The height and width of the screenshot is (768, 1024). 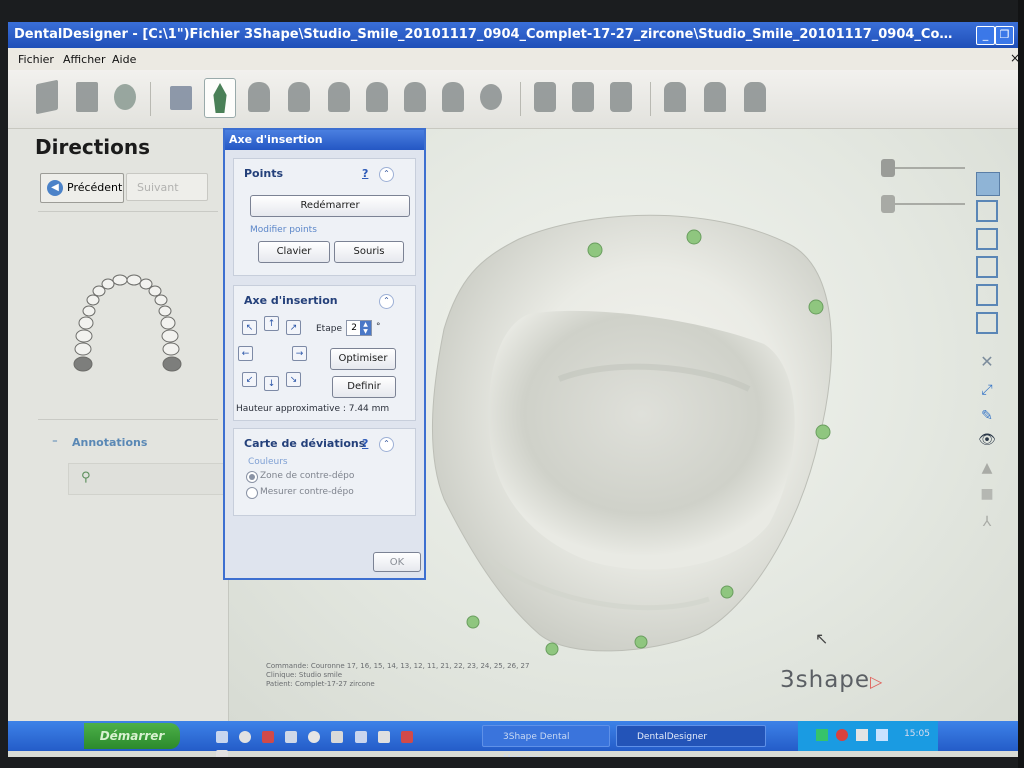 I want to click on arrow-up-right-icon: ↗, so click(x=293, y=327).